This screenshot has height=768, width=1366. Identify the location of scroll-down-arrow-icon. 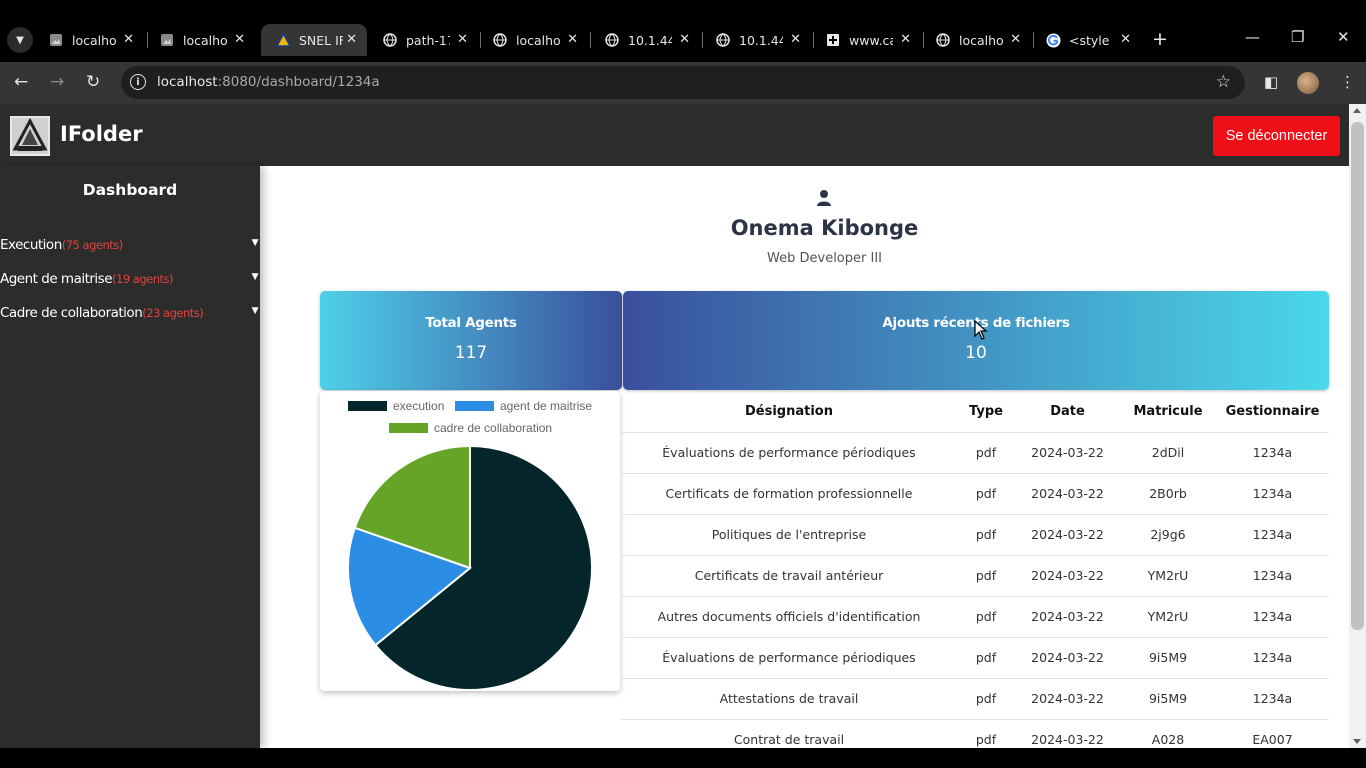
(1357, 741).